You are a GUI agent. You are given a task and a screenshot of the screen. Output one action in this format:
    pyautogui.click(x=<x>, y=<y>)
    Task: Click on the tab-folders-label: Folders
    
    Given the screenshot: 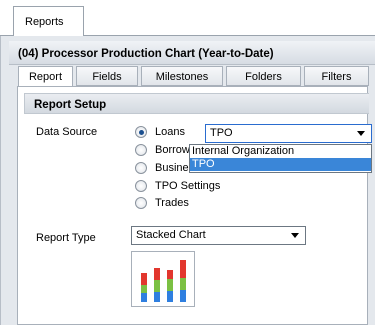 What is the action you would take?
    pyautogui.click(x=263, y=77)
    